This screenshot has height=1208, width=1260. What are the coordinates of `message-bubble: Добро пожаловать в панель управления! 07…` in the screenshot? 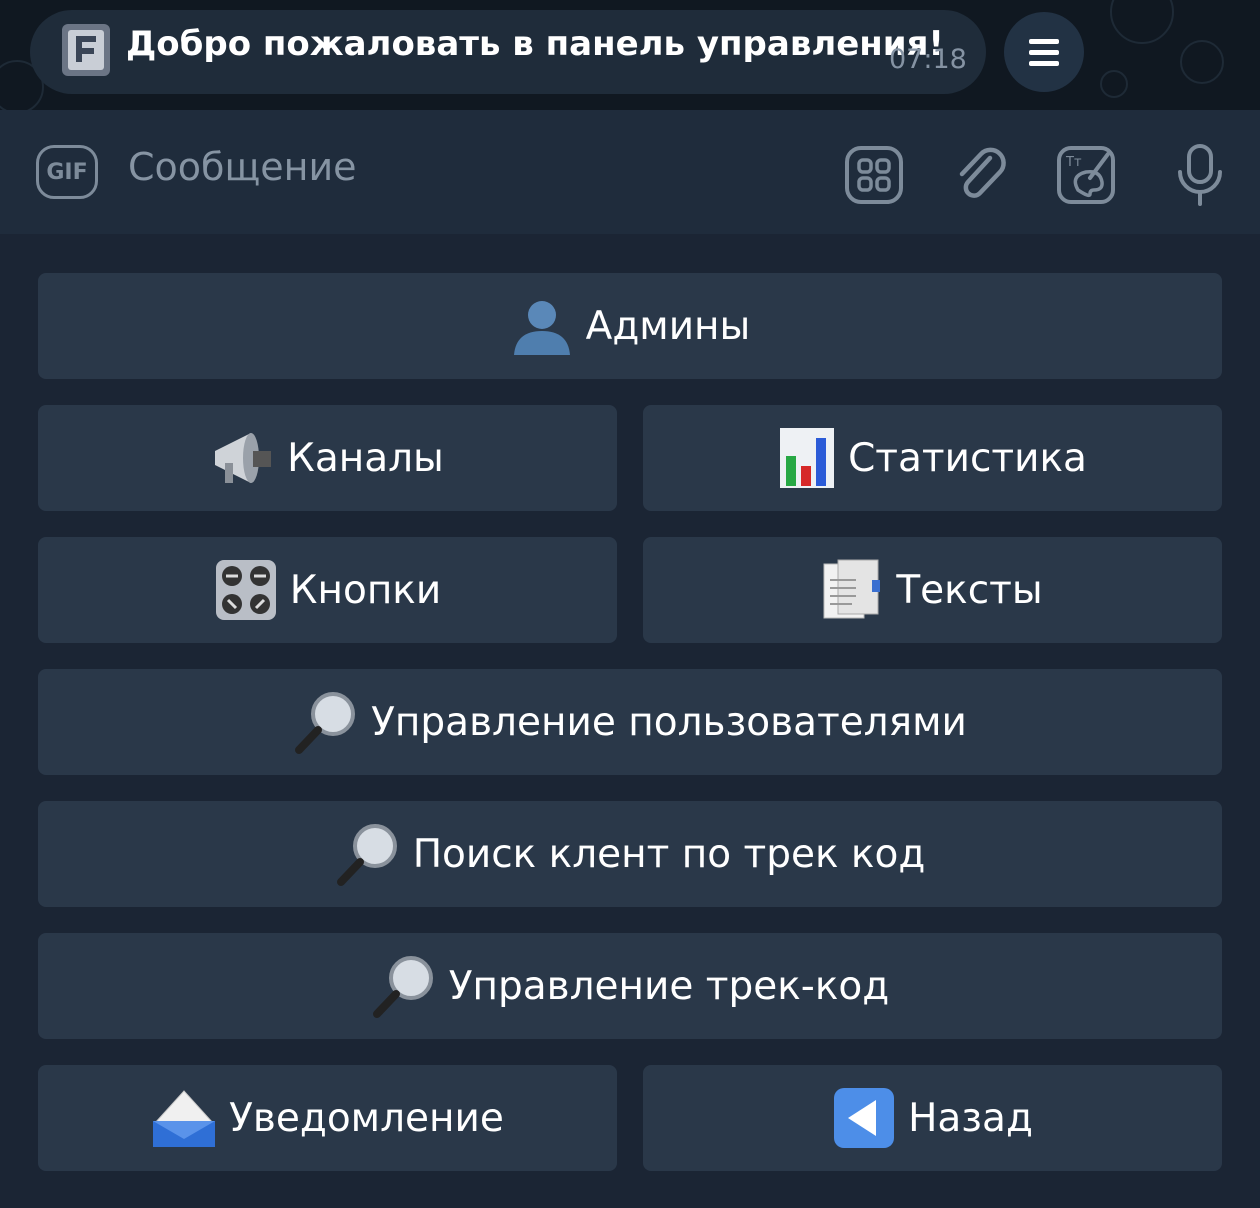 It's located at (508, 52).